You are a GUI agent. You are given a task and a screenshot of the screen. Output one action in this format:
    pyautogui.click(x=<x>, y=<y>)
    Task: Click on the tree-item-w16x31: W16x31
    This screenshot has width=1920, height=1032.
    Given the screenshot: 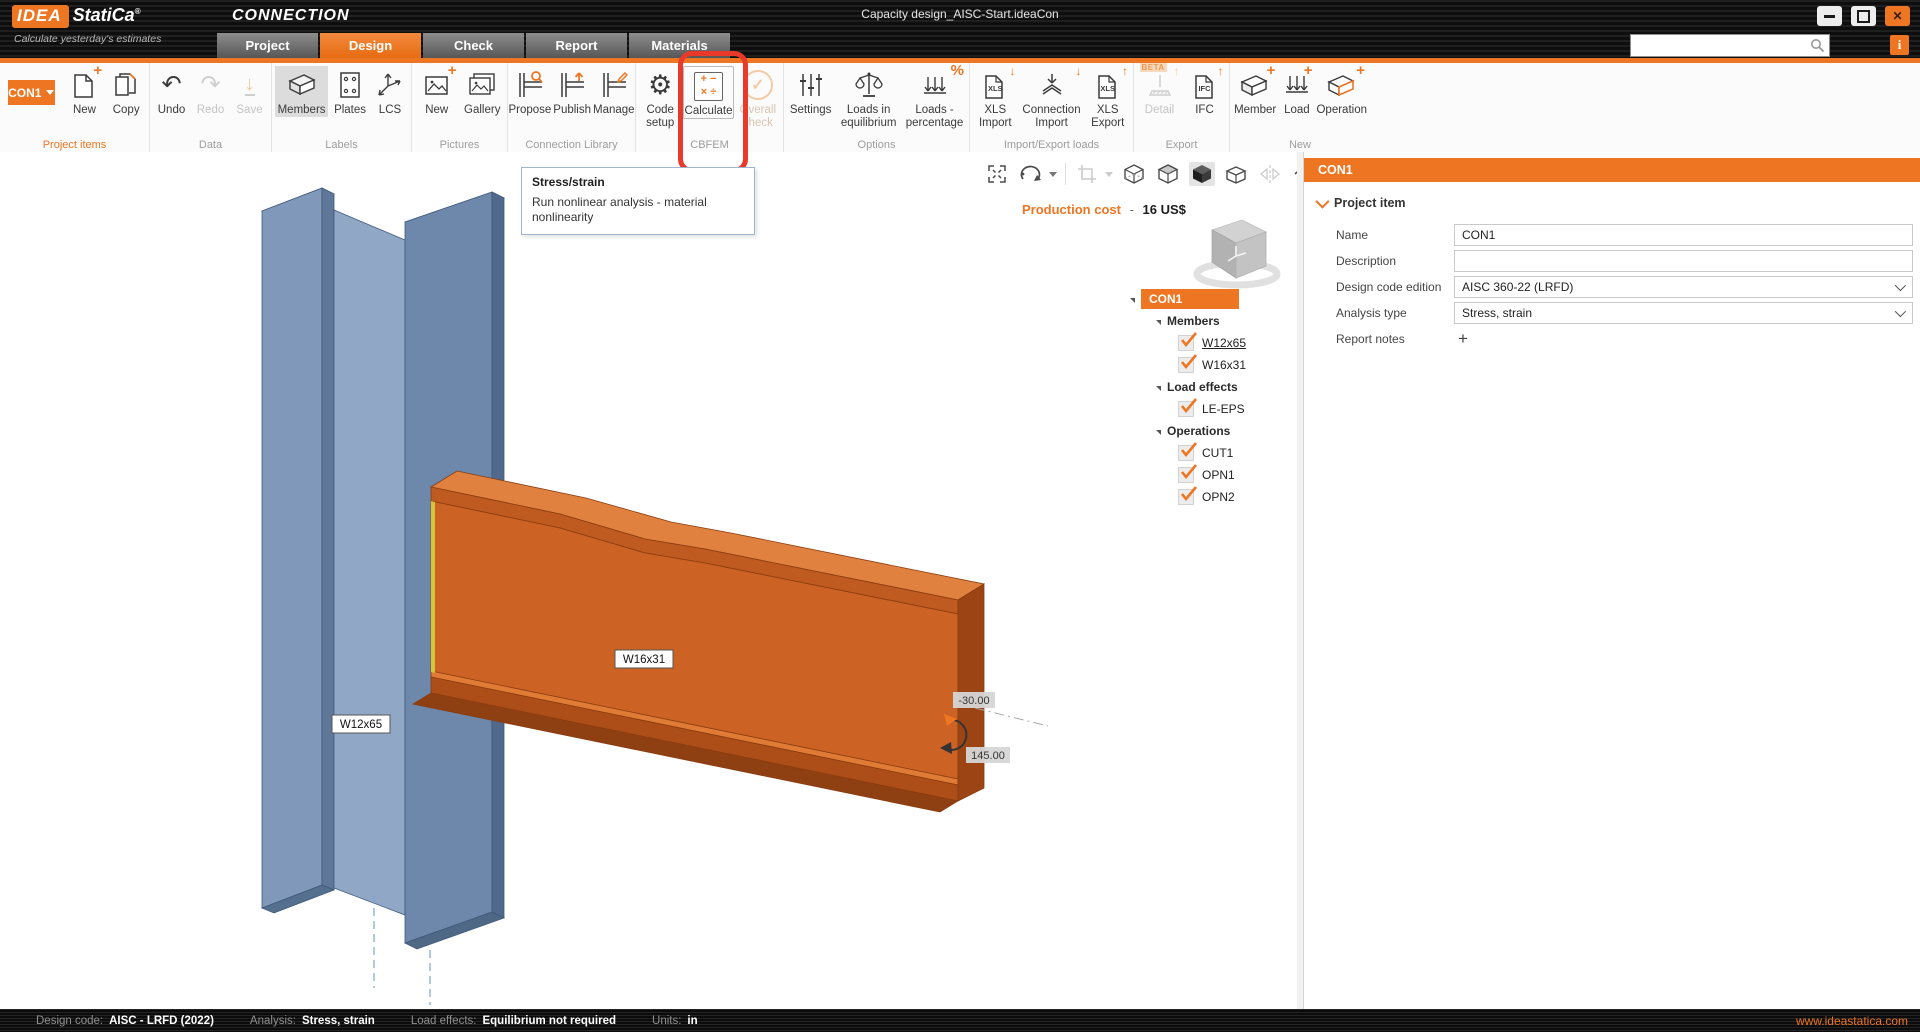 What is the action you would take?
    pyautogui.click(x=1237, y=365)
    